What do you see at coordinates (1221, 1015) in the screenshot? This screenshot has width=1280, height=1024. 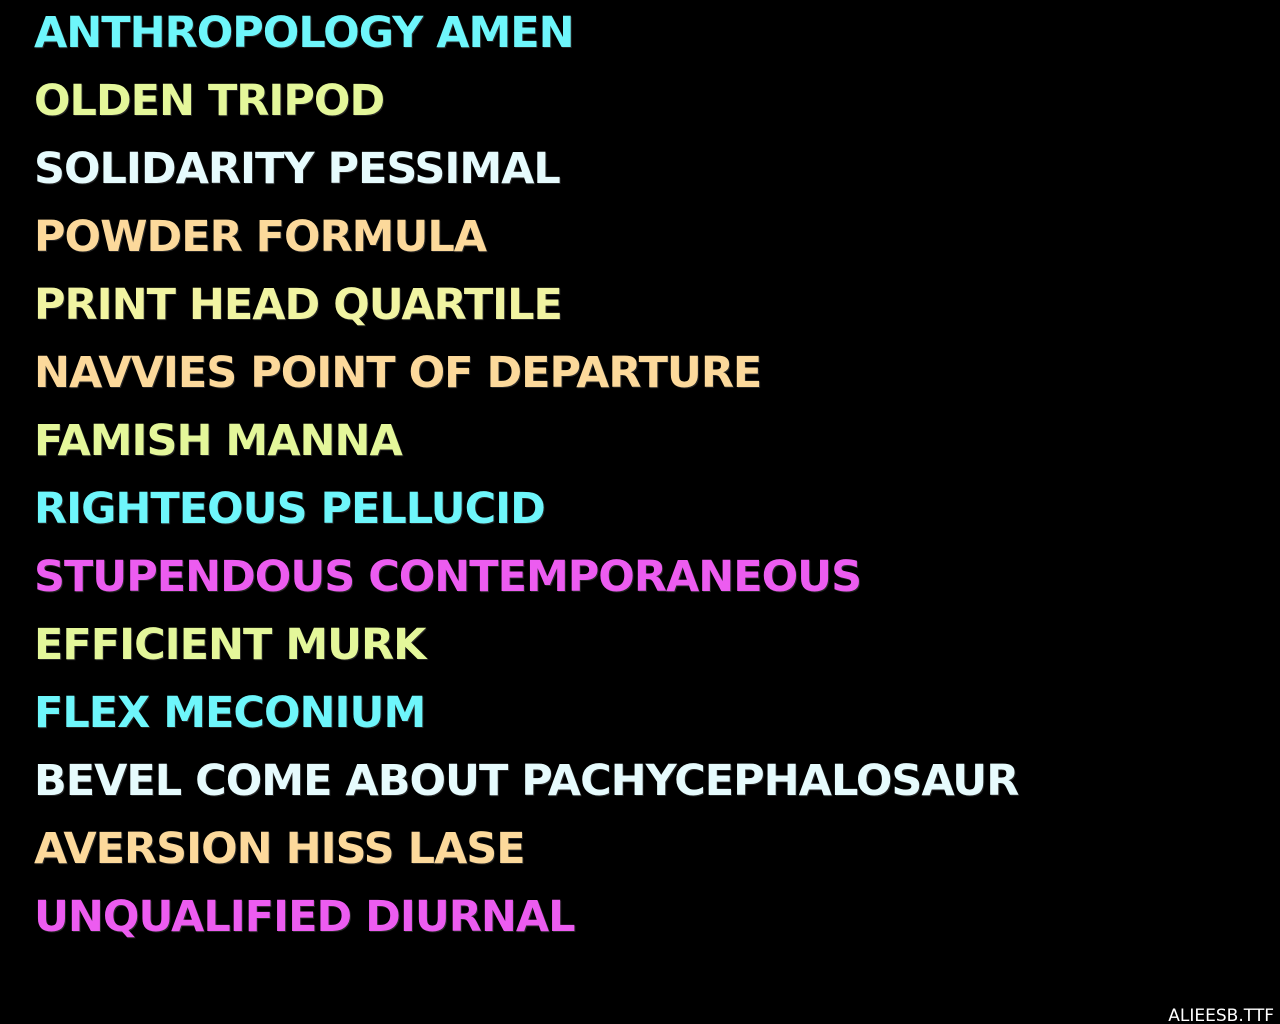 I see `font-file-label: ALIEESB.TTF` at bounding box center [1221, 1015].